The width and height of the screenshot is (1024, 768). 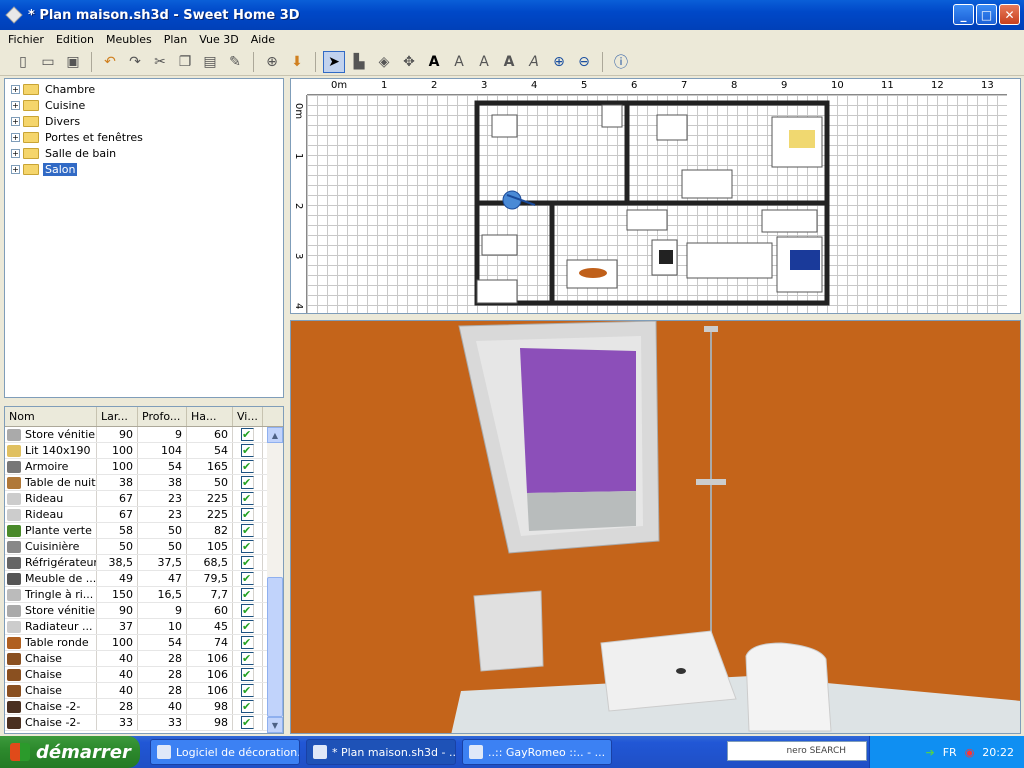 I want to click on go-arrow-icon: ➔, so click(x=929, y=752).